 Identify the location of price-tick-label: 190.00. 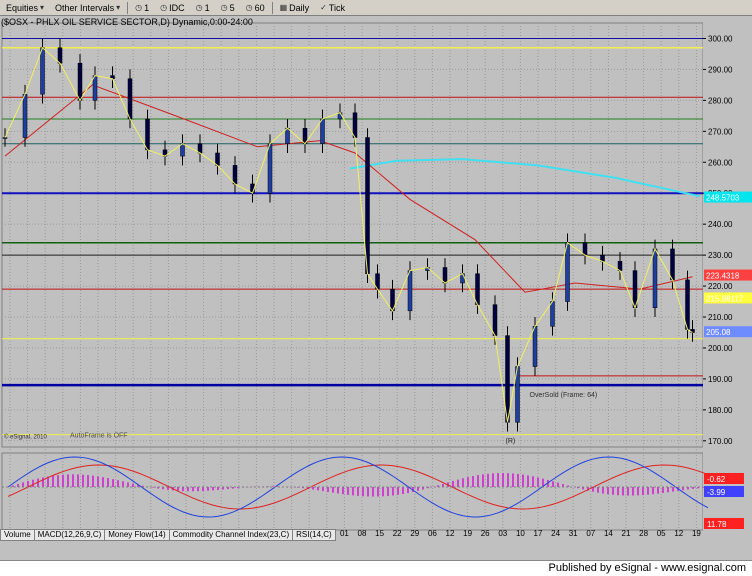
(720, 379).